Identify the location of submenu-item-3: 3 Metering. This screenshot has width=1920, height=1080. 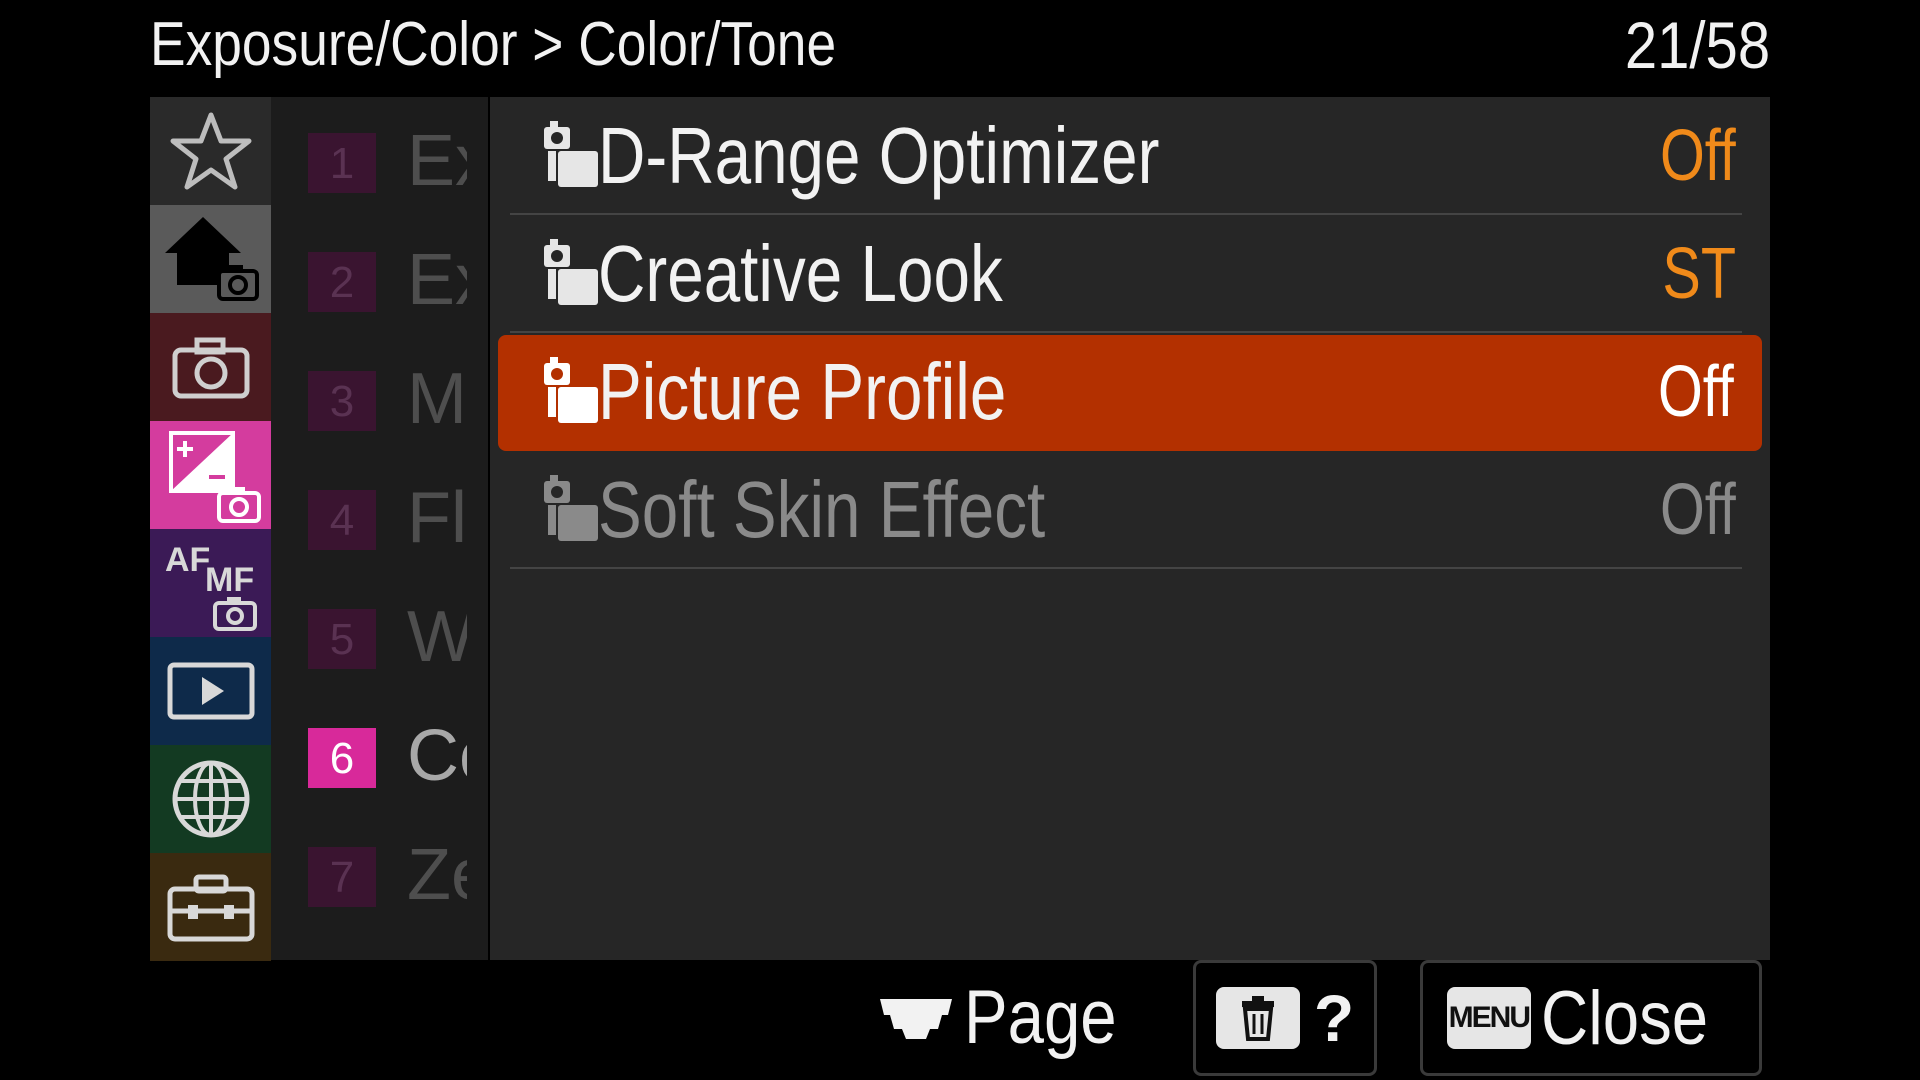
(379, 394).